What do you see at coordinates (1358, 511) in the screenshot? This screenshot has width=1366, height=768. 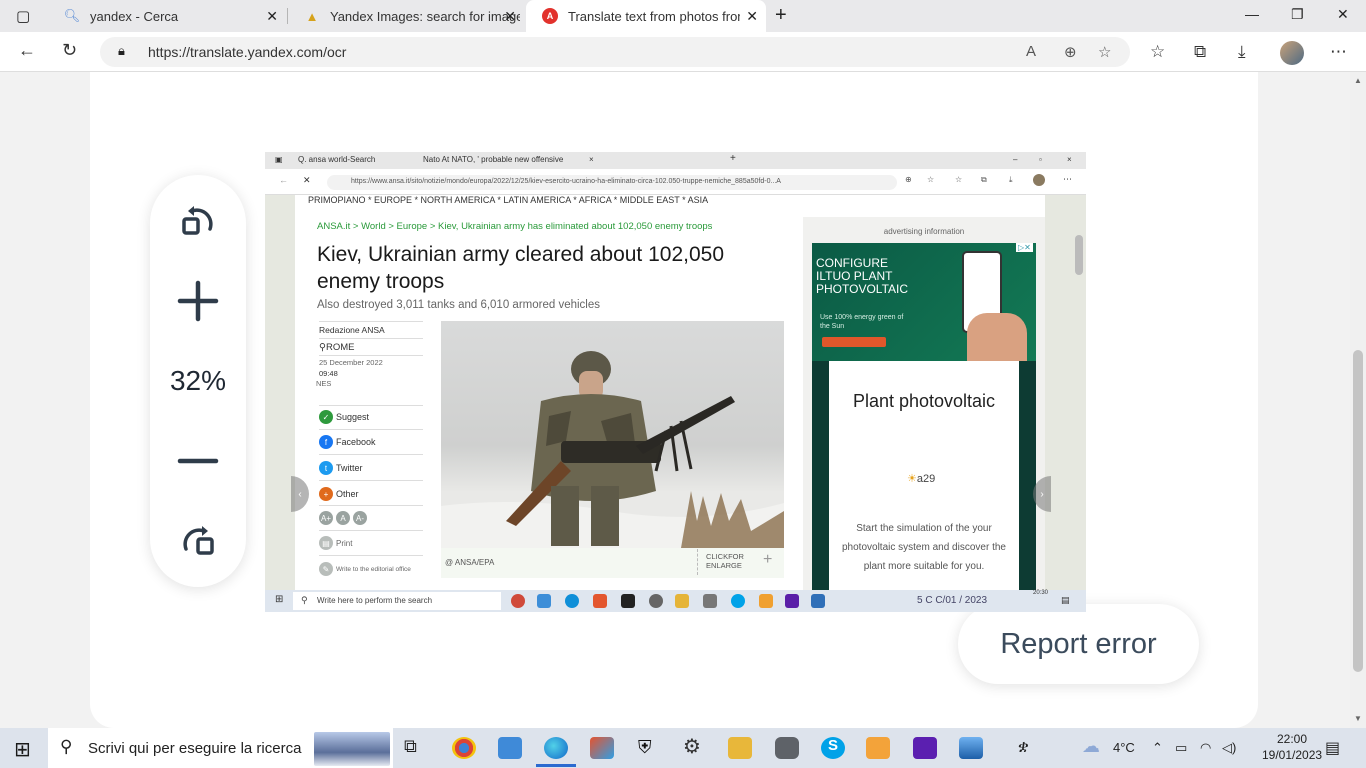 I see `scroll-thumb` at bounding box center [1358, 511].